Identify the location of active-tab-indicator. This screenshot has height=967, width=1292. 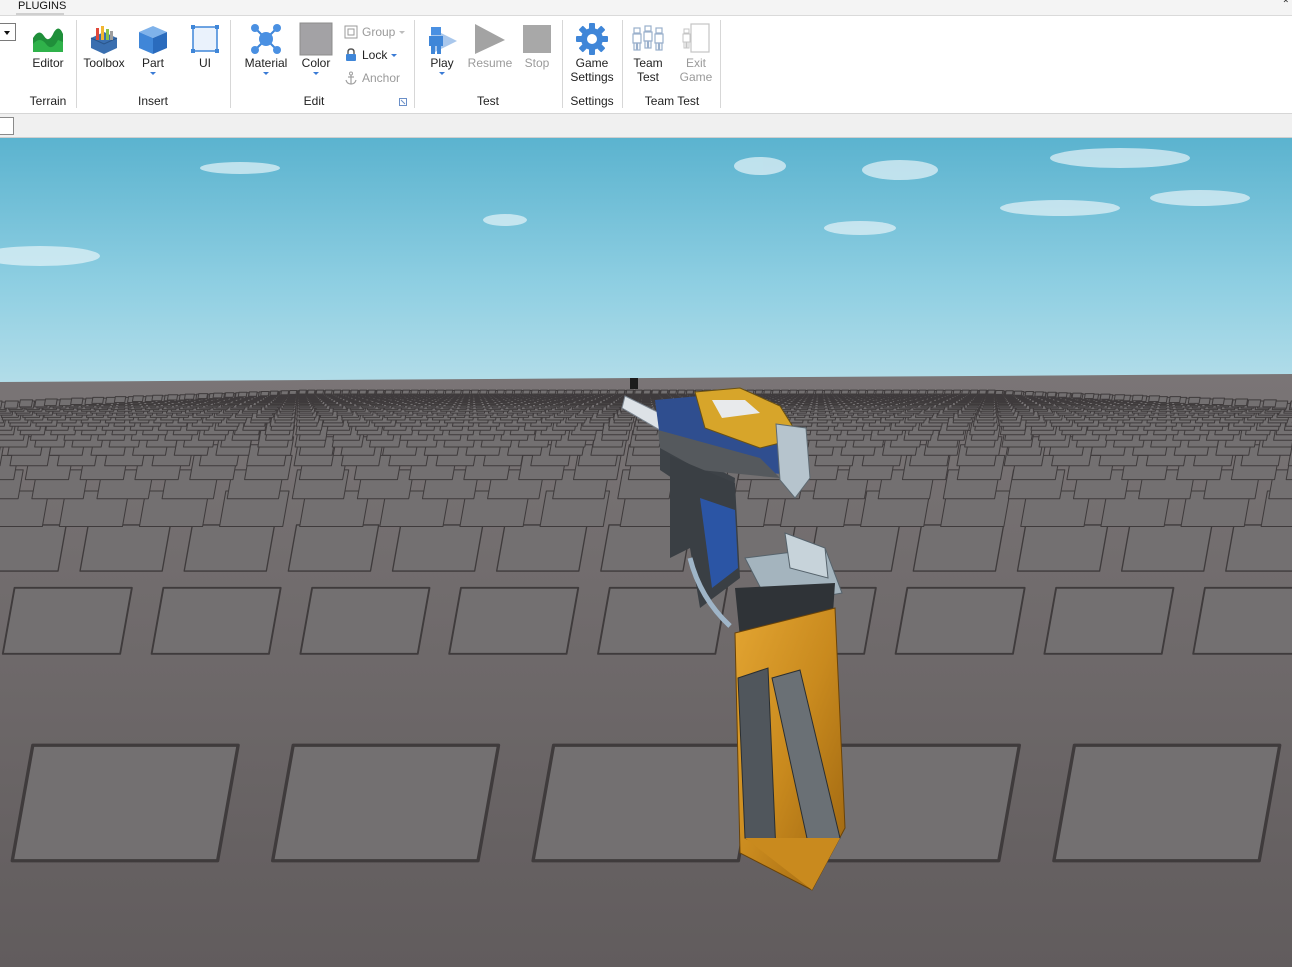
(40, 14).